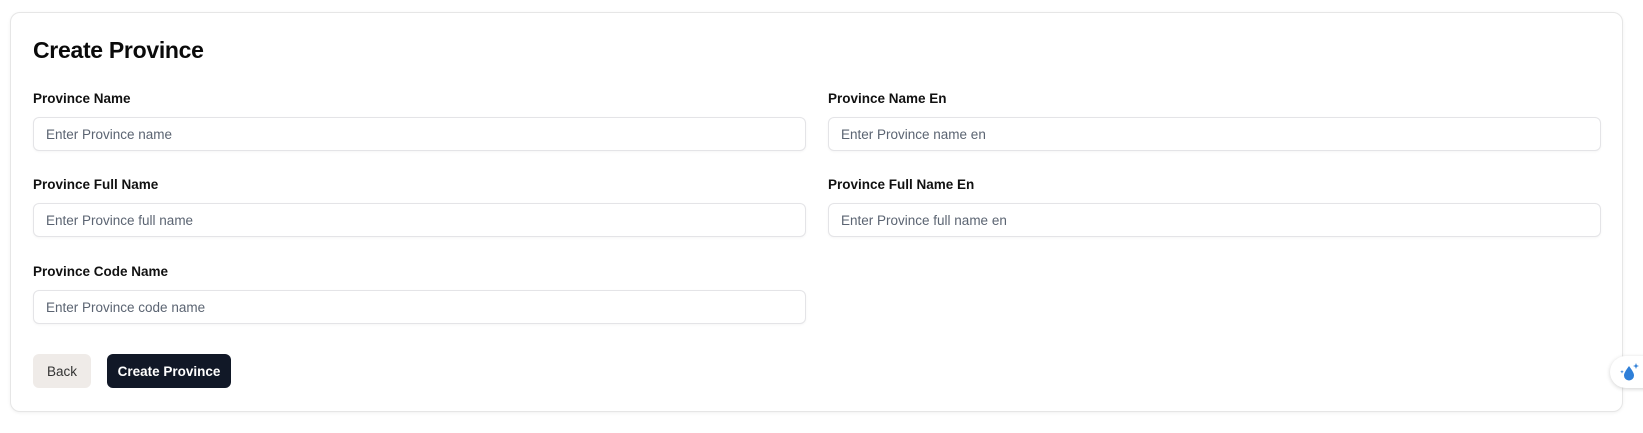 The height and width of the screenshot is (433, 1643). What do you see at coordinates (887, 98) in the screenshot?
I see `province-name-en-label: Province Name En` at bounding box center [887, 98].